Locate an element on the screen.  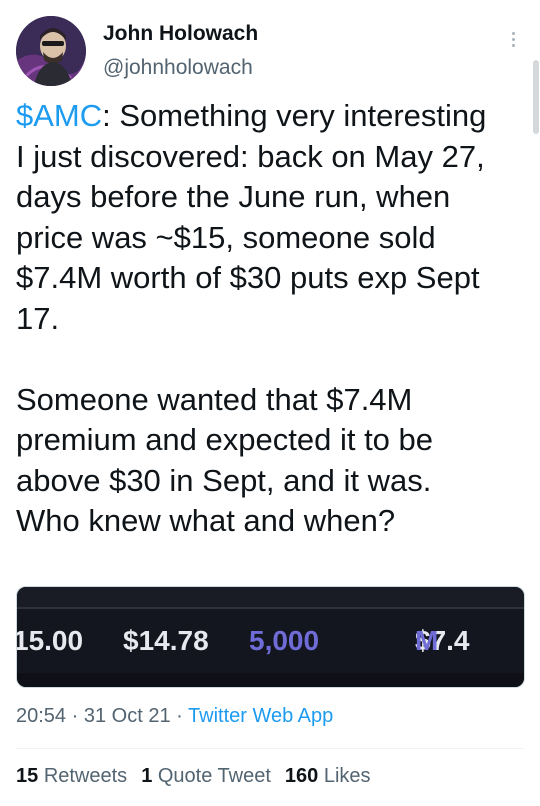
divider is located at coordinates (270, 748).